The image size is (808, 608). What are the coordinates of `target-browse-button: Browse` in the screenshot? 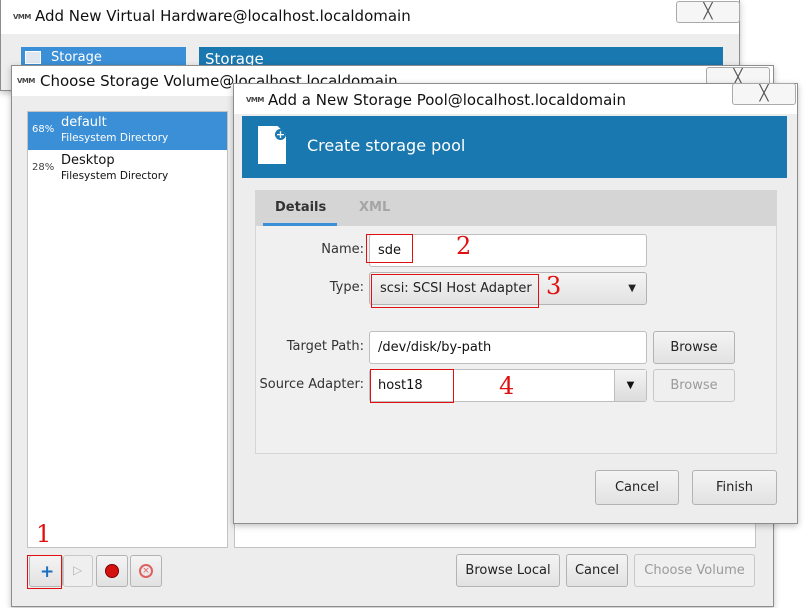 It's located at (694, 347).